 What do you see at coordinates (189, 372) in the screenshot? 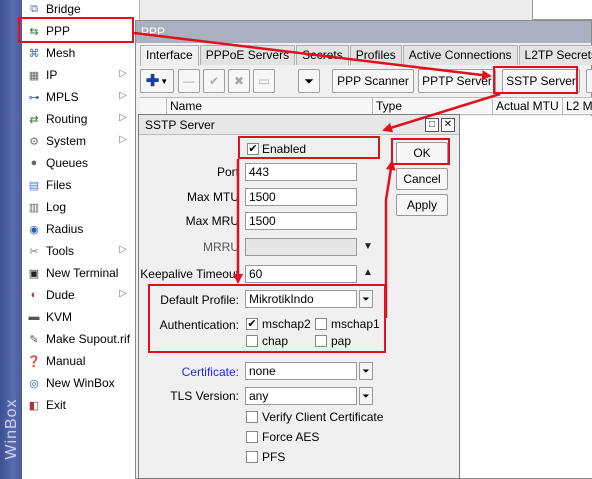
I see `certificate-label: Certificate:` at bounding box center [189, 372].